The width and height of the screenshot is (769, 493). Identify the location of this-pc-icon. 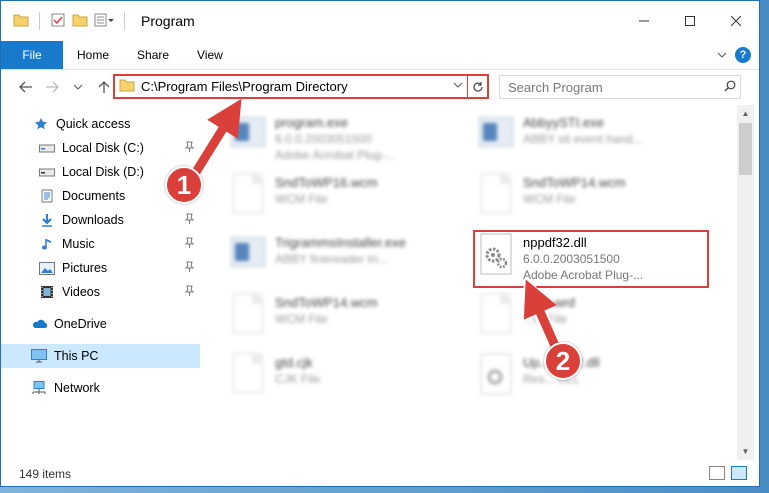
(39, 356).